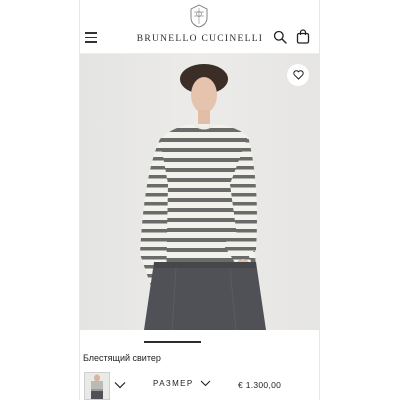 This screenshot has width=400, height=400. Describe the element at coordinates (260, 385) in the screenshot. I see `product-price: € 1.300,00` at that location.